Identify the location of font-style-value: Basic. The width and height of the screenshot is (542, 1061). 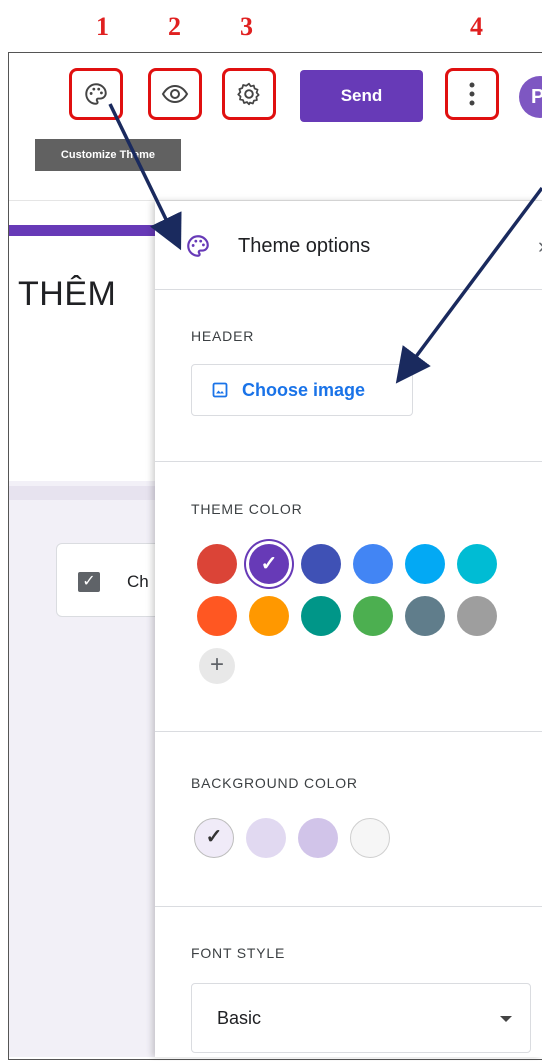
(239, 1018).